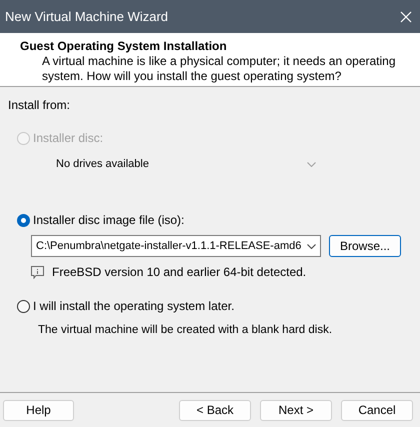 The width and height of the screenshot is (420, 427). What do you see at coordinates (406, 16) in the screenshot?
I see `close-icon` at bounding box center [406, 16].